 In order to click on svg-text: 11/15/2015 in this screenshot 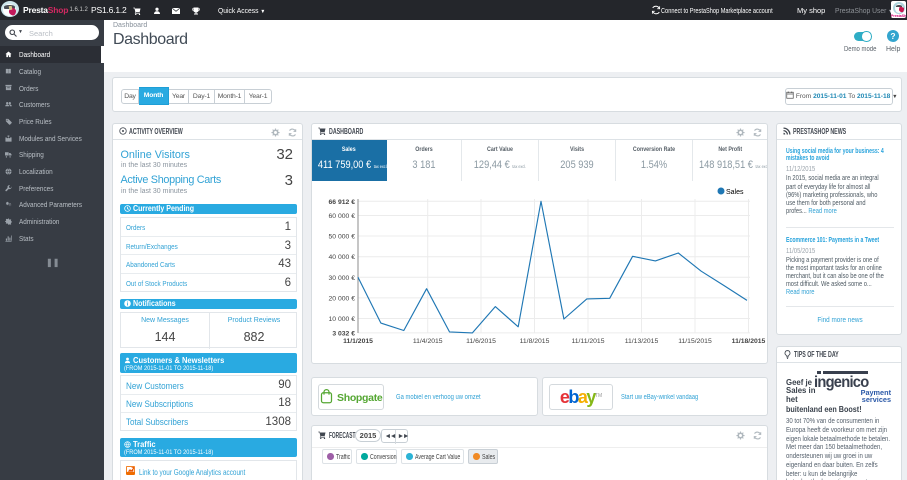, I will do `click(695, 341)`.